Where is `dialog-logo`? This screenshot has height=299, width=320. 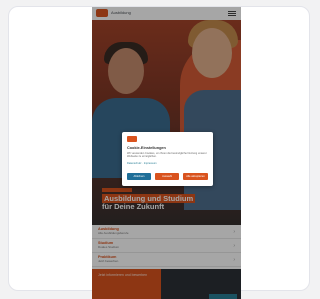 dialog-logo is located at coordinates (132, 139).